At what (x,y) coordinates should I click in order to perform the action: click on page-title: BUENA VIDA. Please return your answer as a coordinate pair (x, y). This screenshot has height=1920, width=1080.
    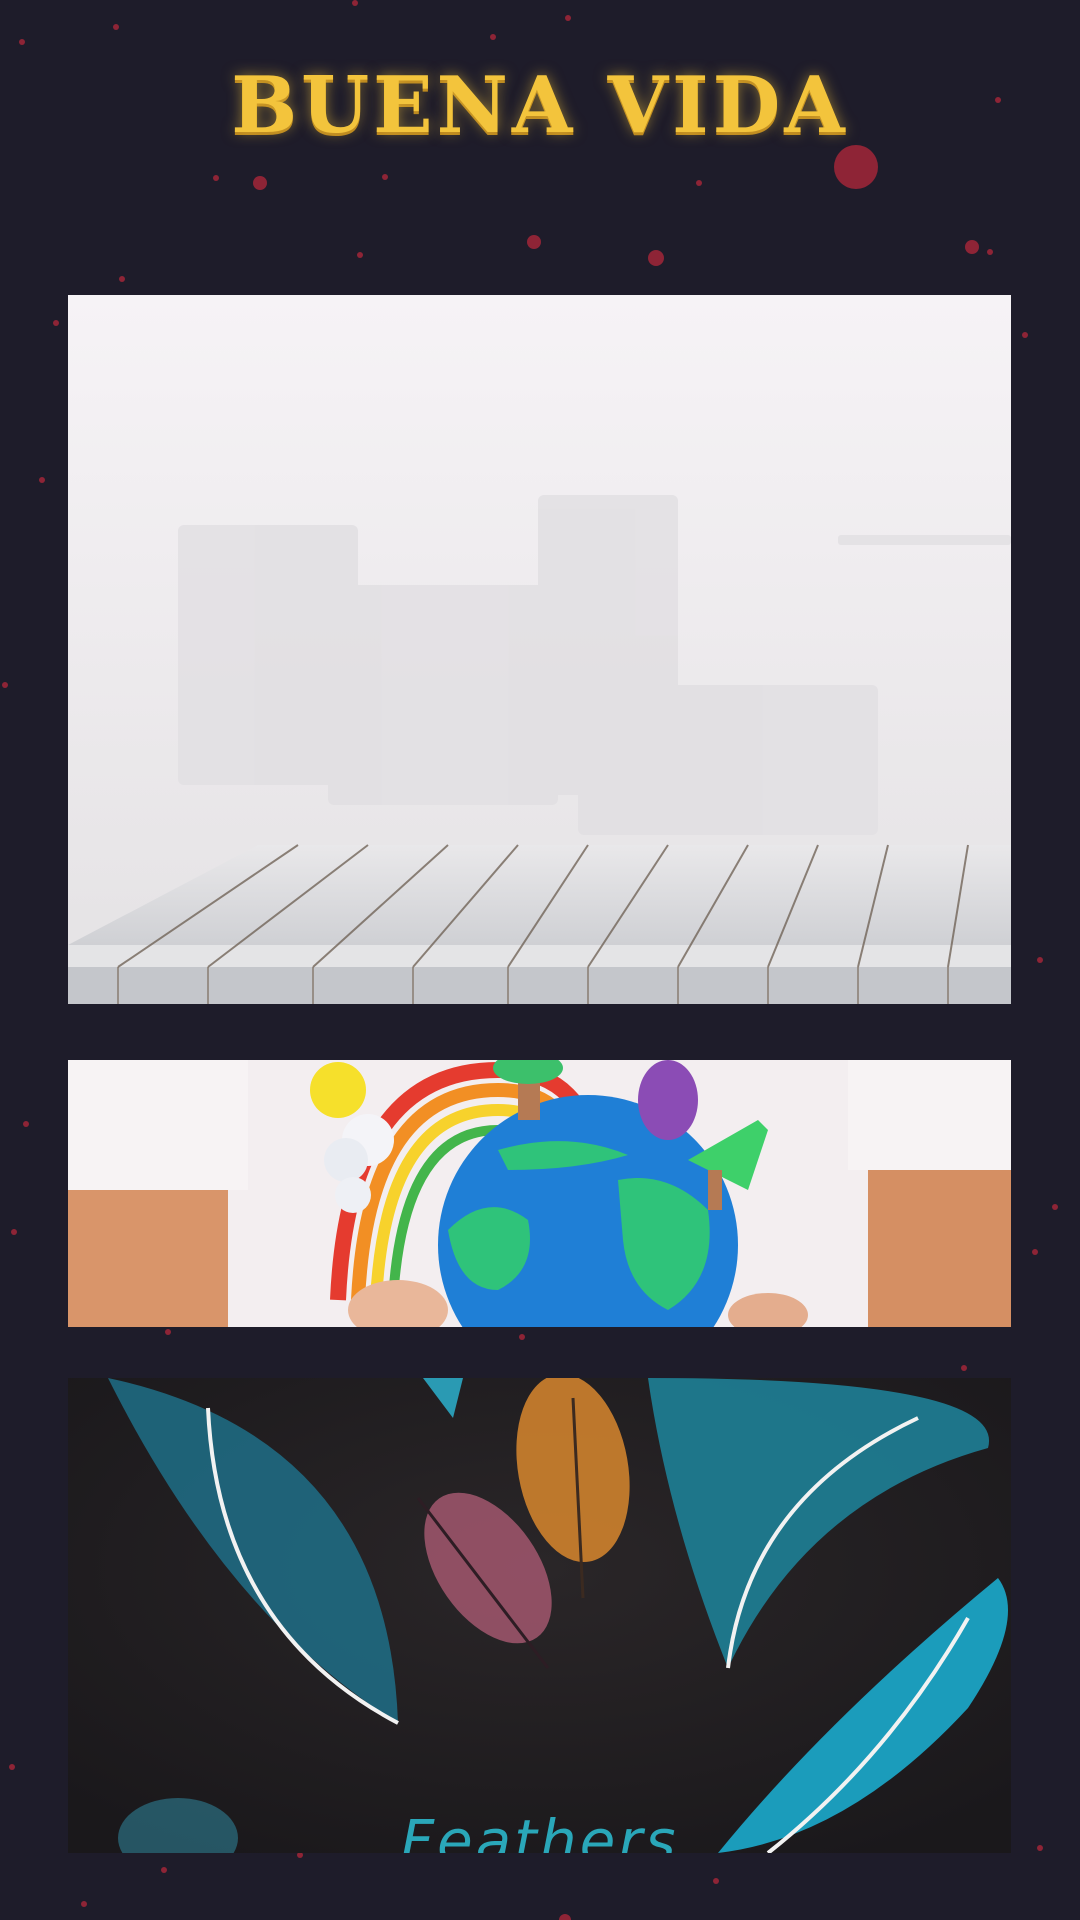
    Looking at the image, I should click on (540, 105).